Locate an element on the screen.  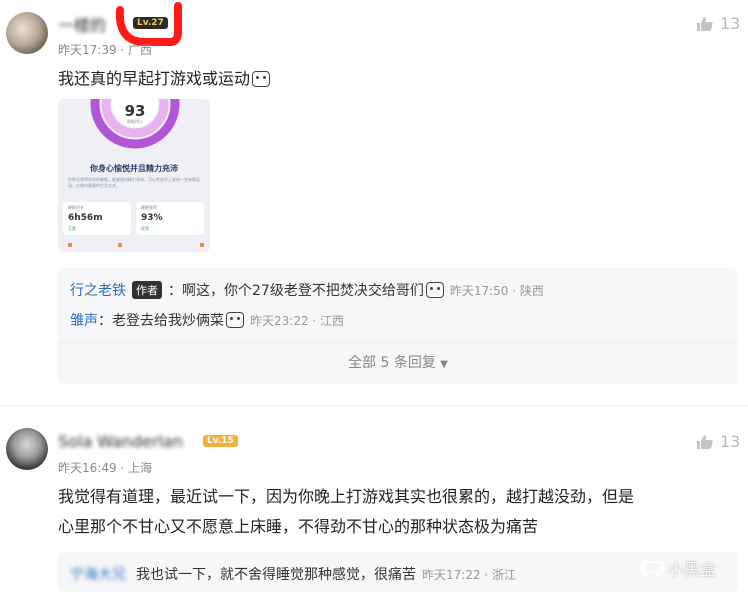
watermark: 小黑盒 is located at coordinates (679, 568).